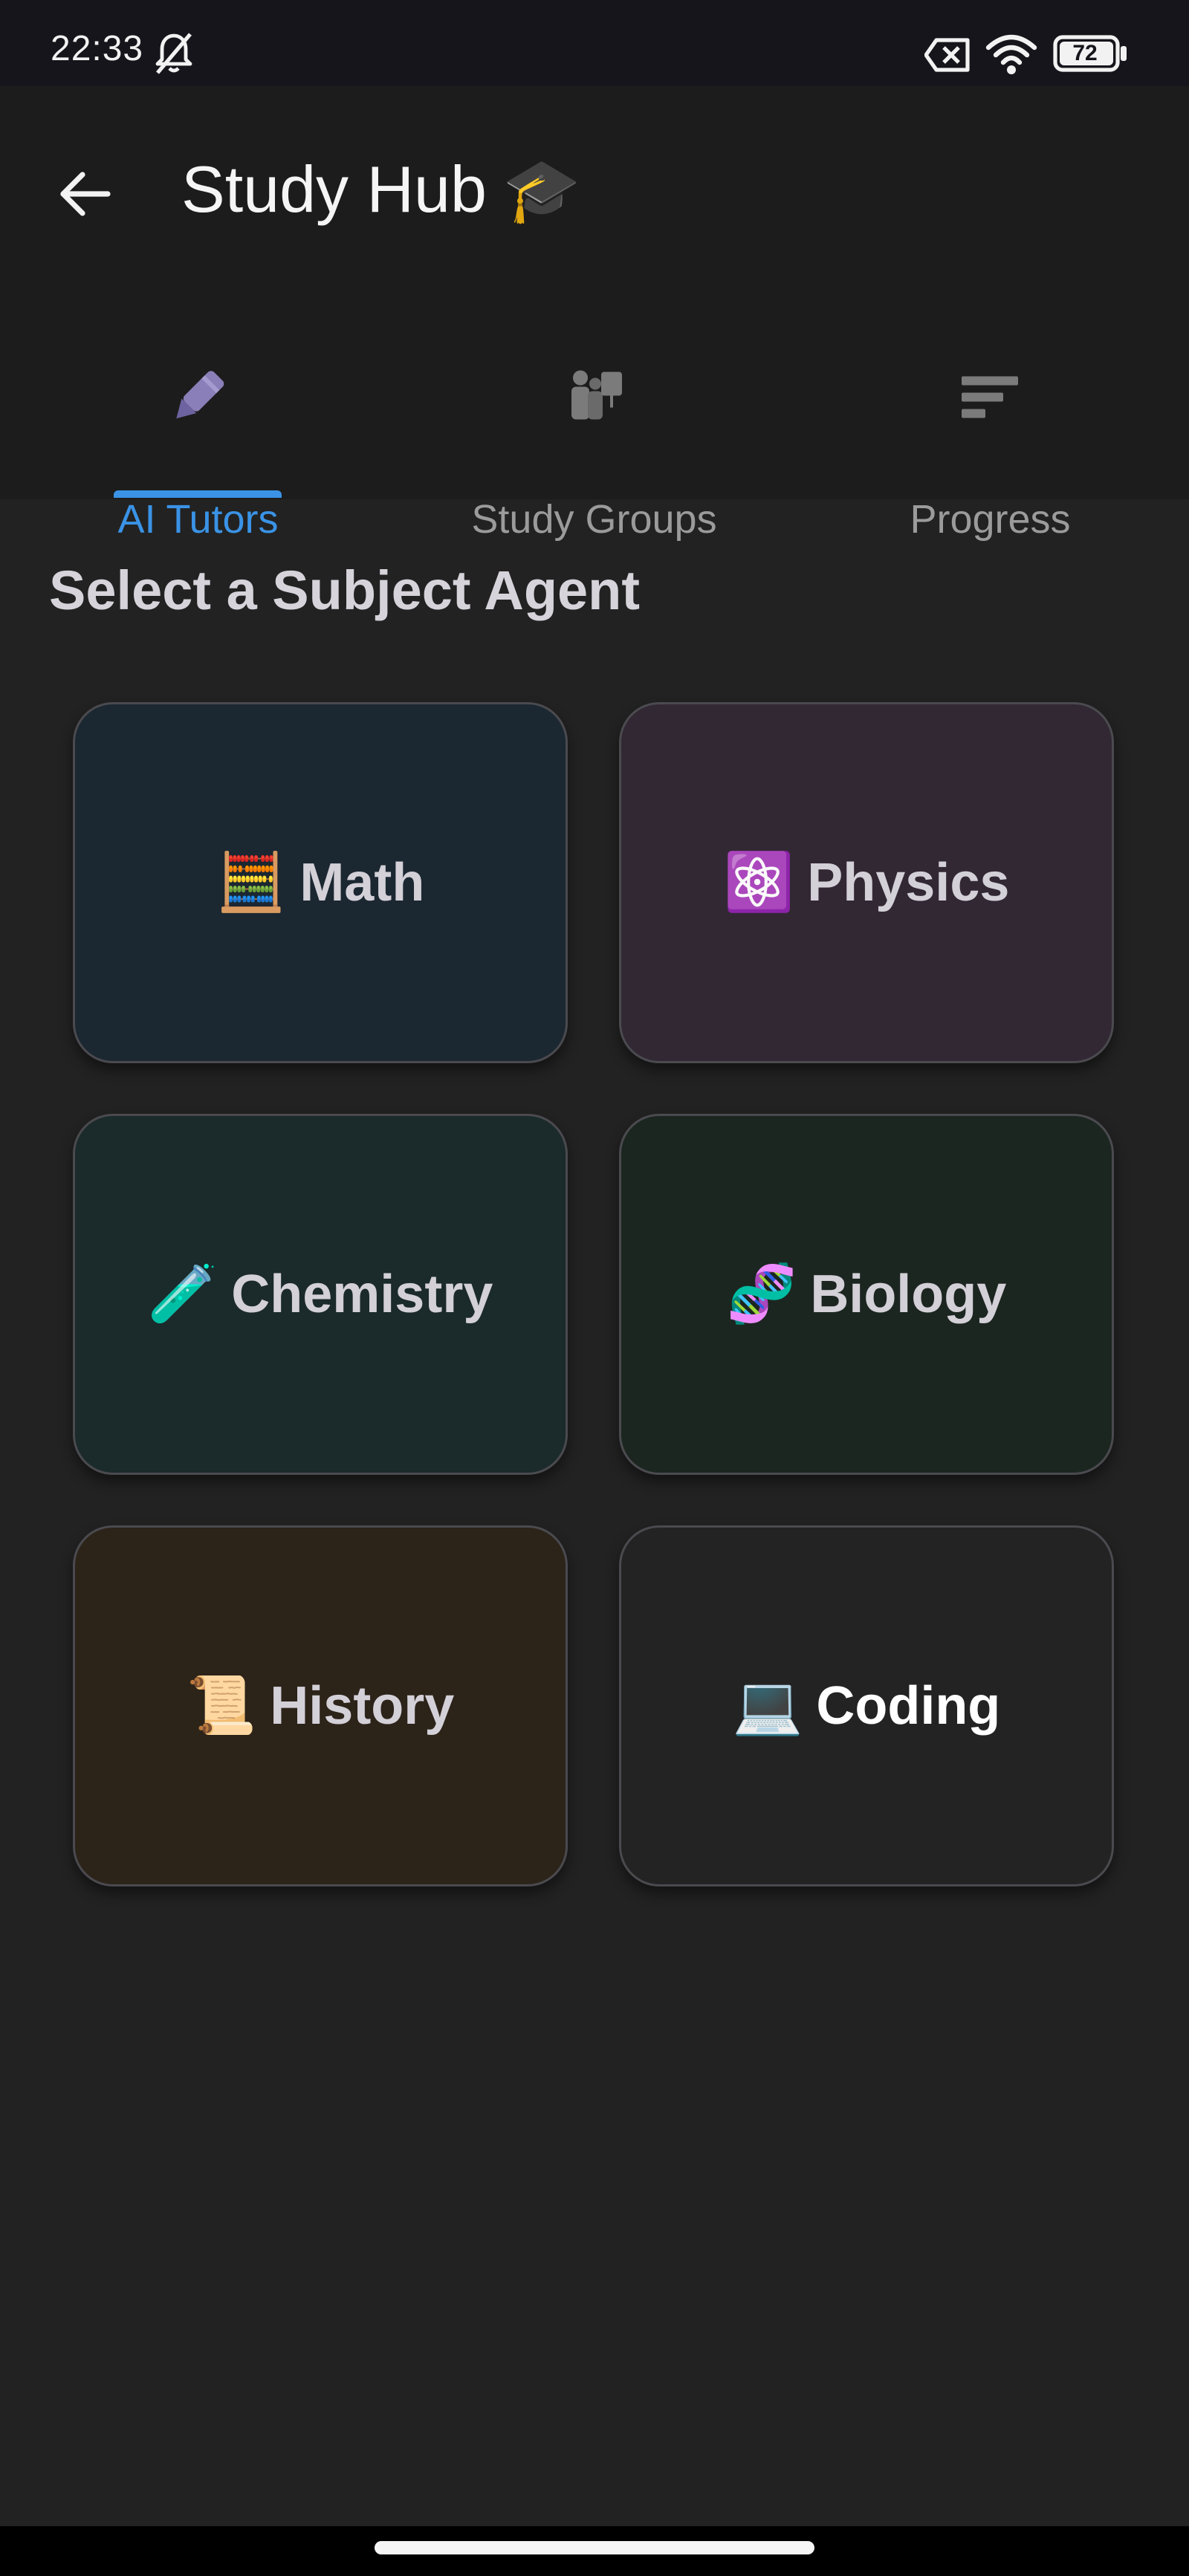 This screenshot has height=2576, width=1189. Describe the element at coordinates (1085, 53) in the screenshot. I see `battery-level: 72` at that location.